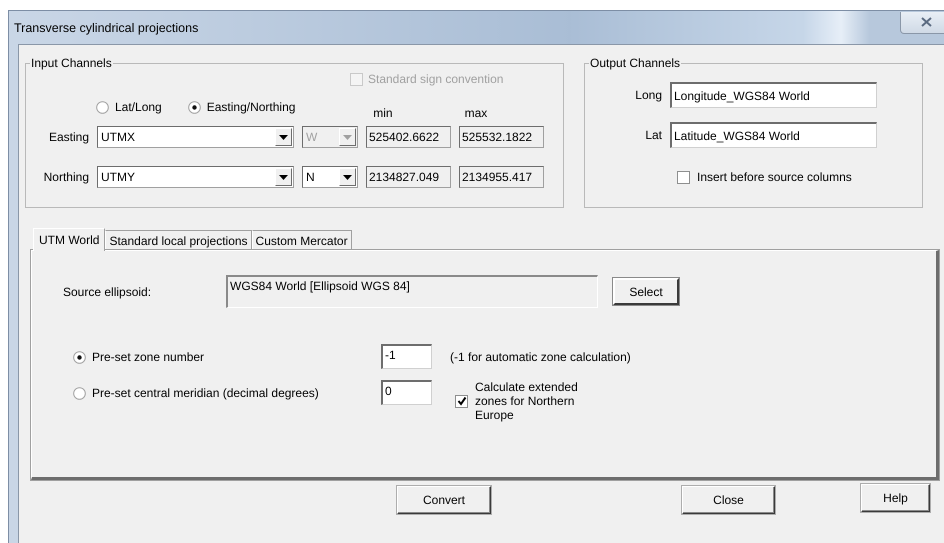 The image size is (944, 543). What do you see at coordinates (406, 392) in the screenshot?
I see `zone-field: 0` at bounding box center [406, 392].